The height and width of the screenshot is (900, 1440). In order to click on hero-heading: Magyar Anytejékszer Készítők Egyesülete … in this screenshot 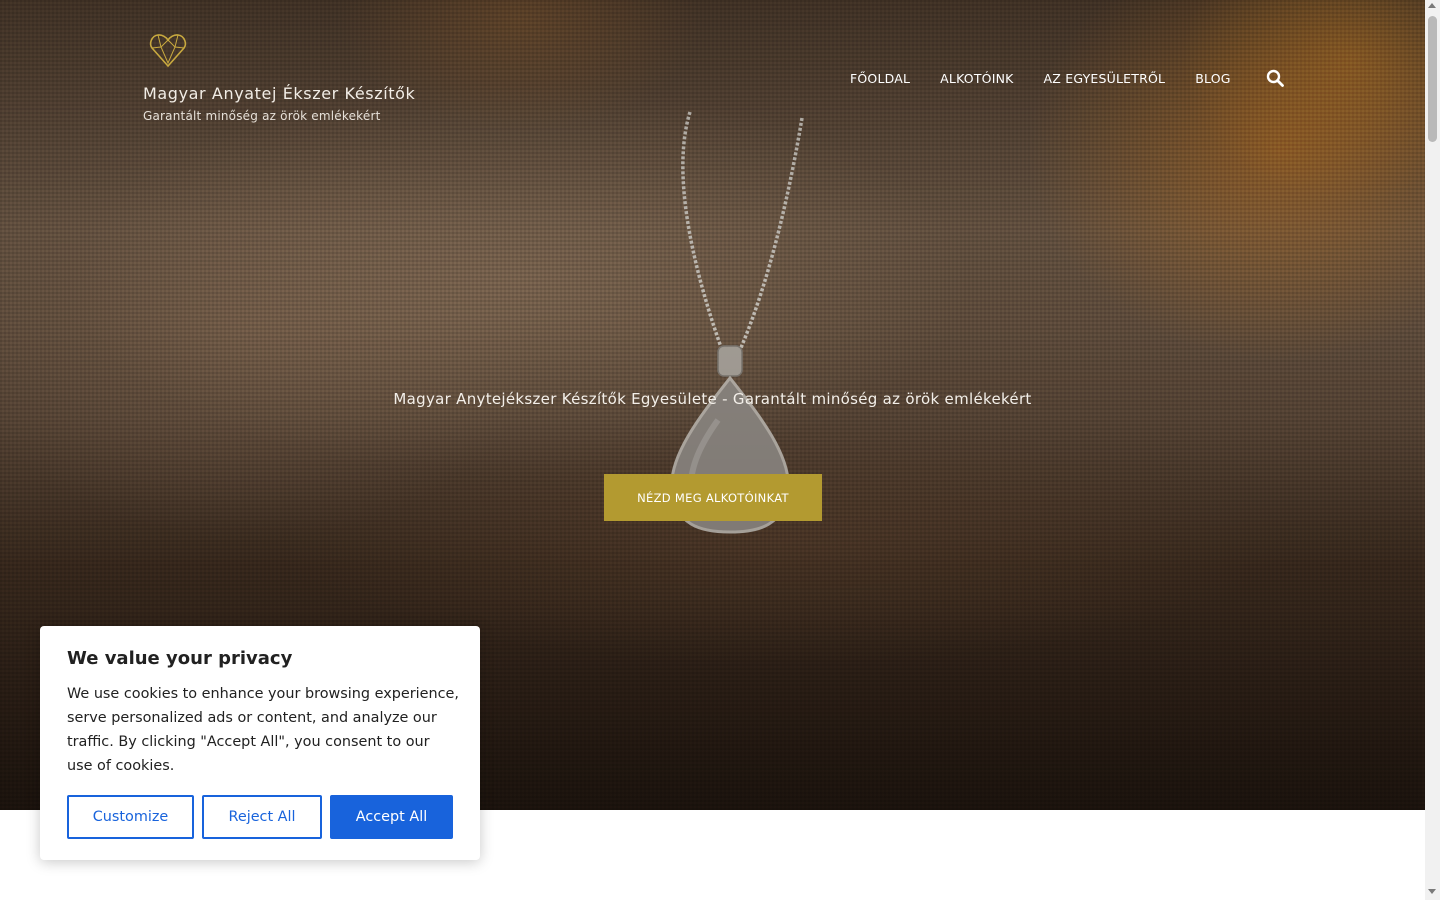, I will do `click(712, 399)`.